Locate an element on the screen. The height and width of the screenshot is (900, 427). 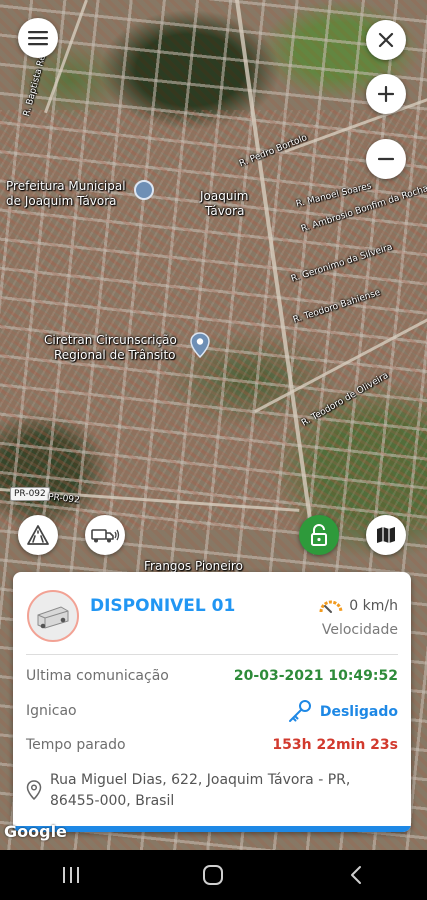
hamburger-menu-icon is located at coordinates (38, 38).